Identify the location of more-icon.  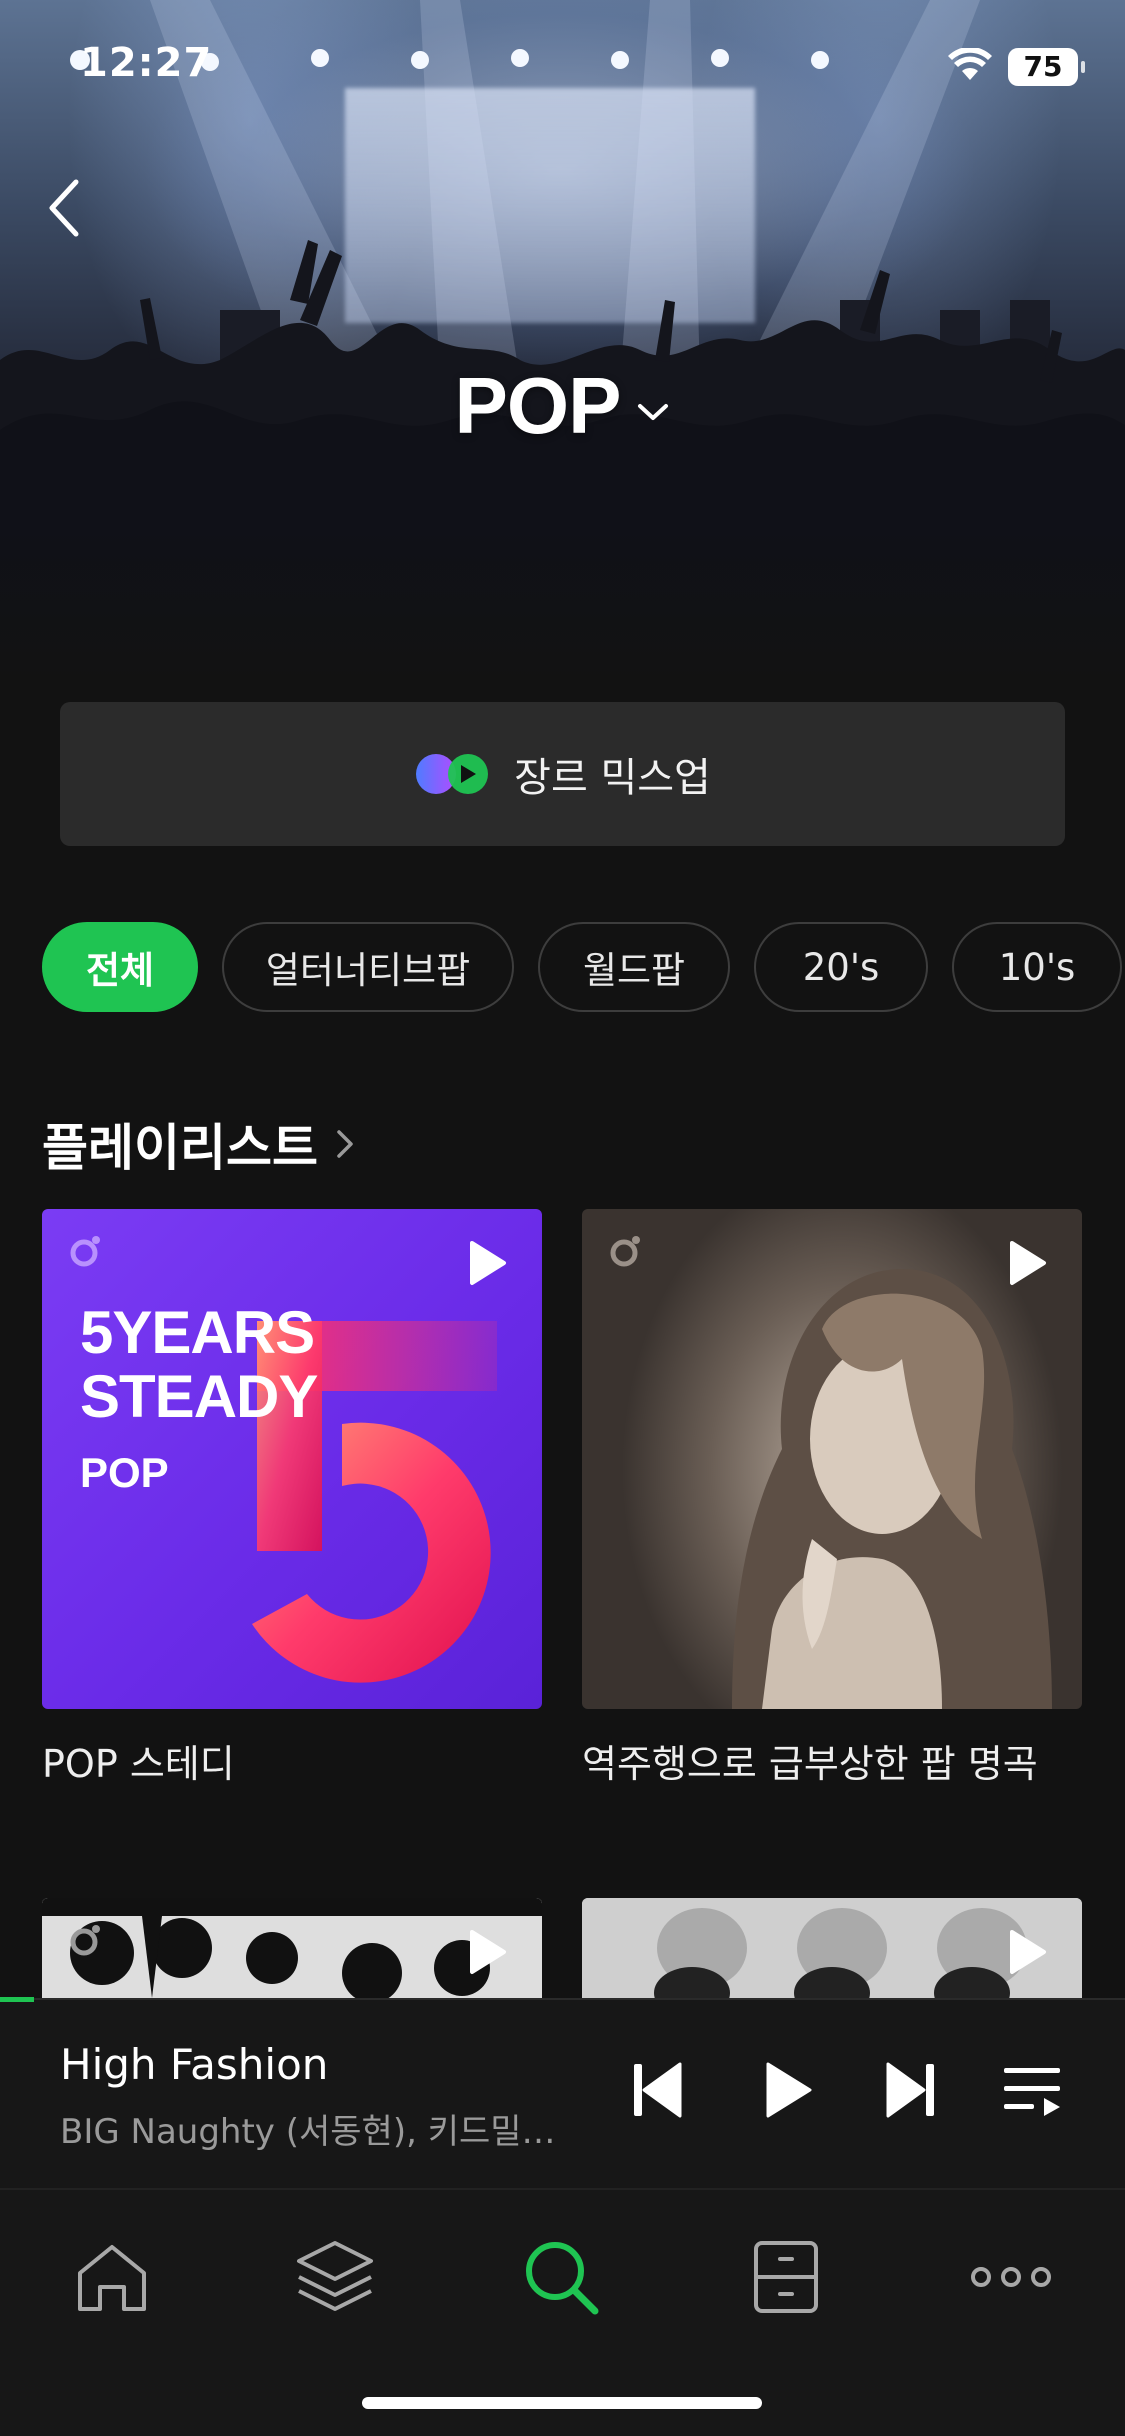
(1011, 2277).